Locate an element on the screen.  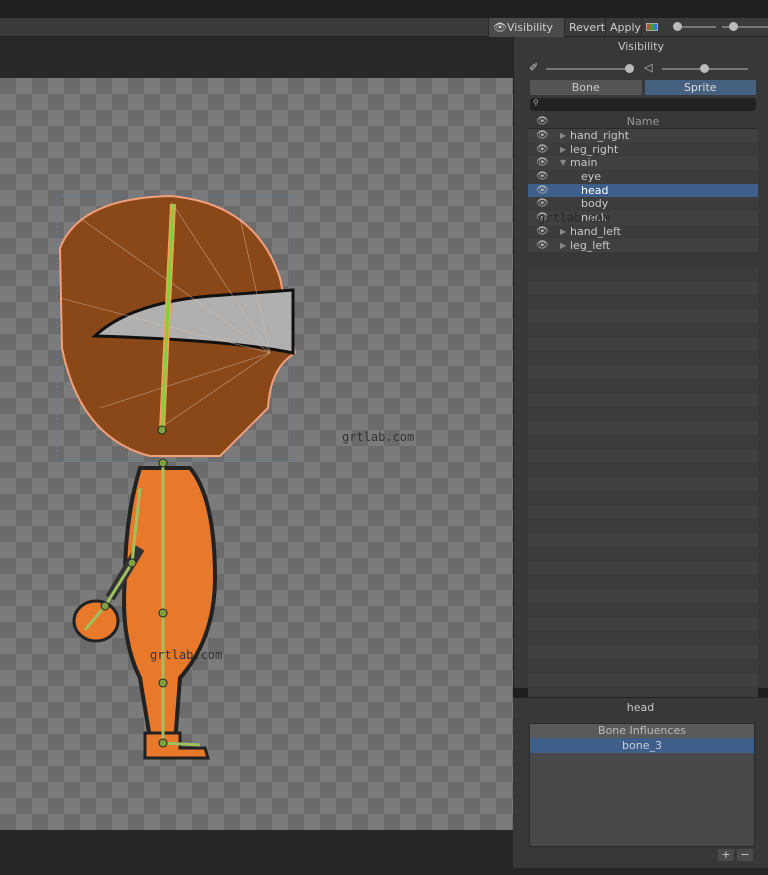
bone-opacity-knob is located at coordinates (629, 68).